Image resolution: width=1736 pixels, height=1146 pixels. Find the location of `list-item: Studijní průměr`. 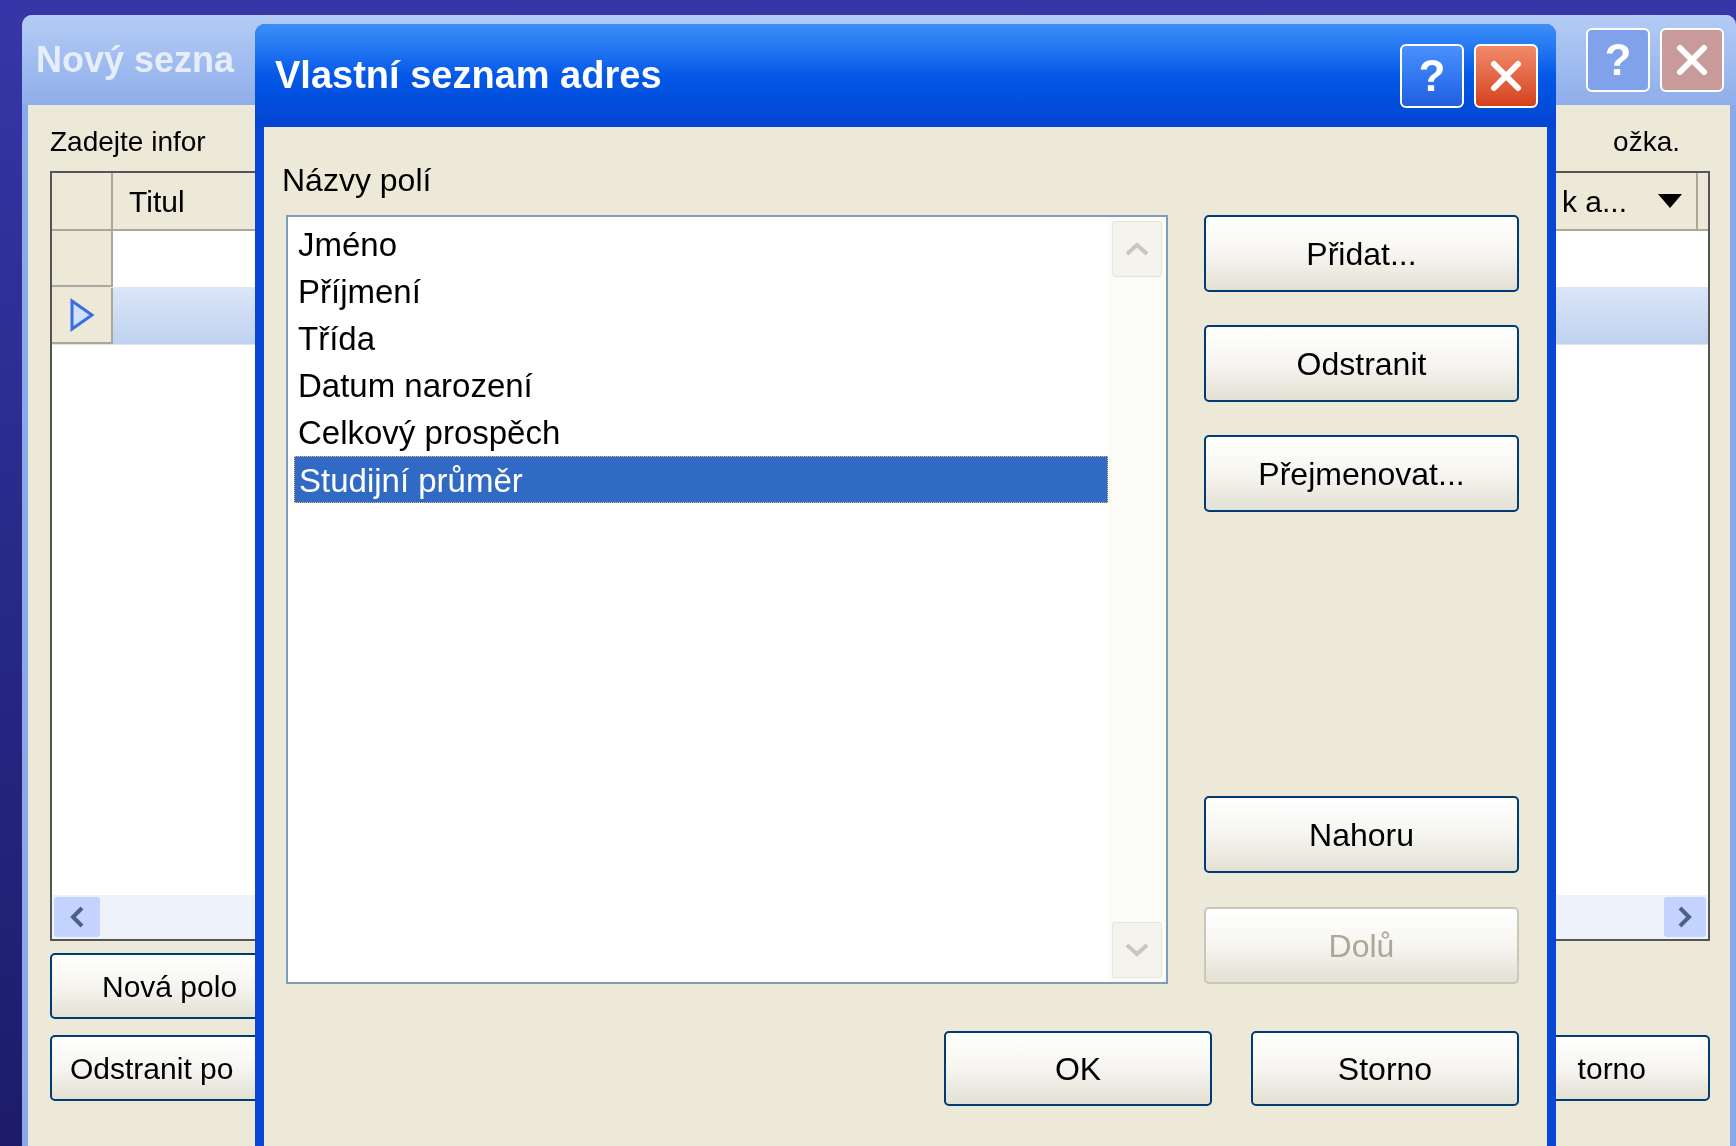

list-item: Studijní průměr is located at coordinates (701, 479).